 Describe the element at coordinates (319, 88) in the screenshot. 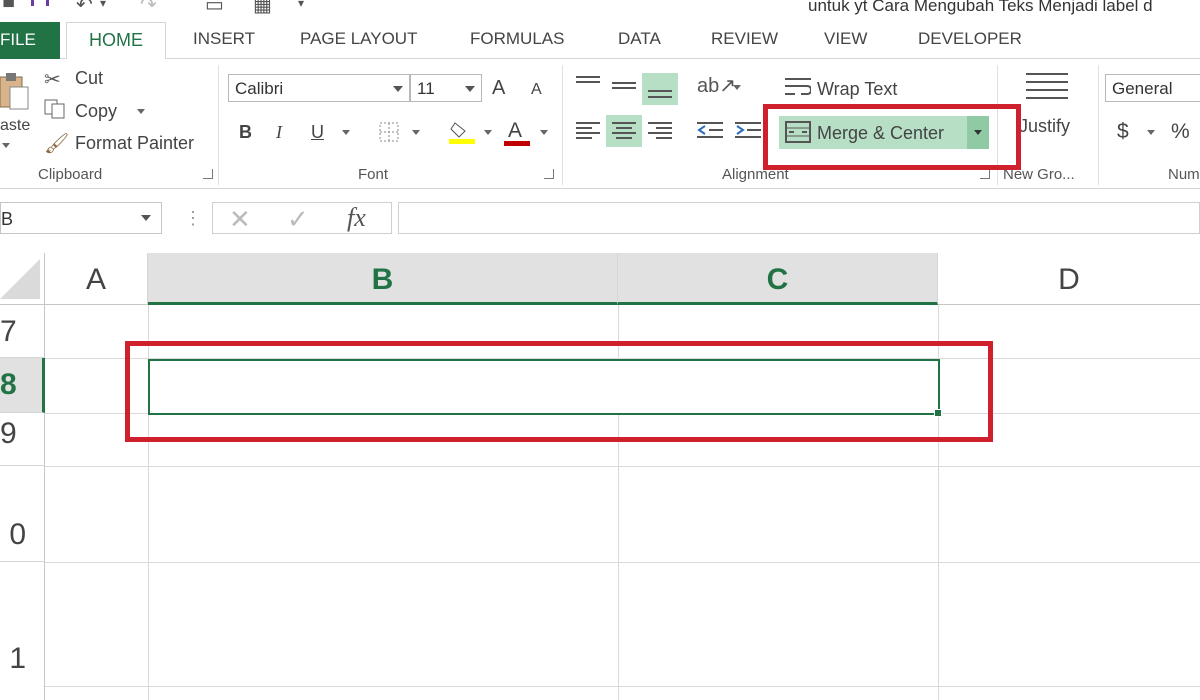

I see `font-name-select: Calibri` at that location.